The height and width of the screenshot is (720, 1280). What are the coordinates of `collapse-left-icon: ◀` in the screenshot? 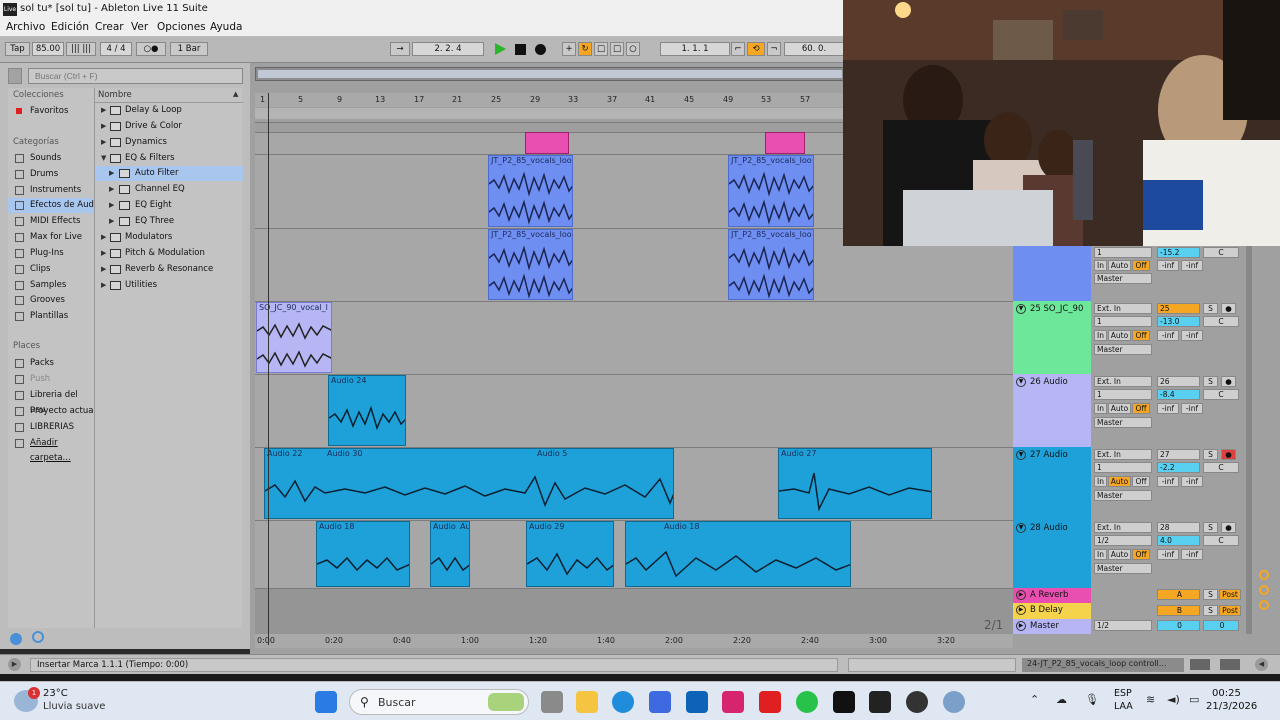 It's located at (1261, 664).